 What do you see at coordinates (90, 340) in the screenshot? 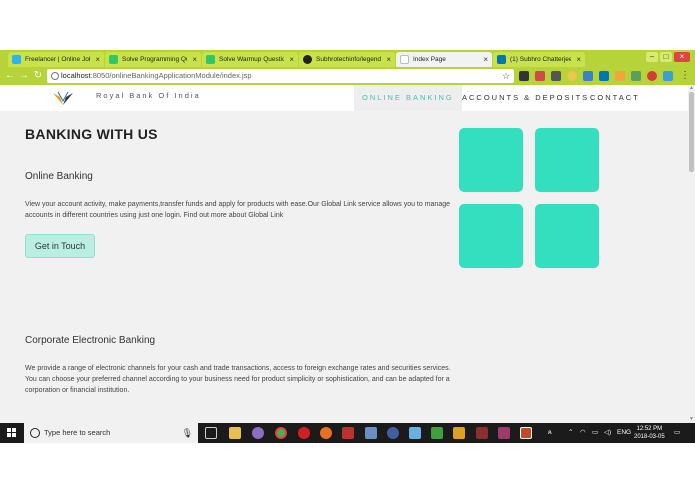
I see `section-title-corporate-banking: Corporate Electronic Banking` at bounding box center [90, 340].